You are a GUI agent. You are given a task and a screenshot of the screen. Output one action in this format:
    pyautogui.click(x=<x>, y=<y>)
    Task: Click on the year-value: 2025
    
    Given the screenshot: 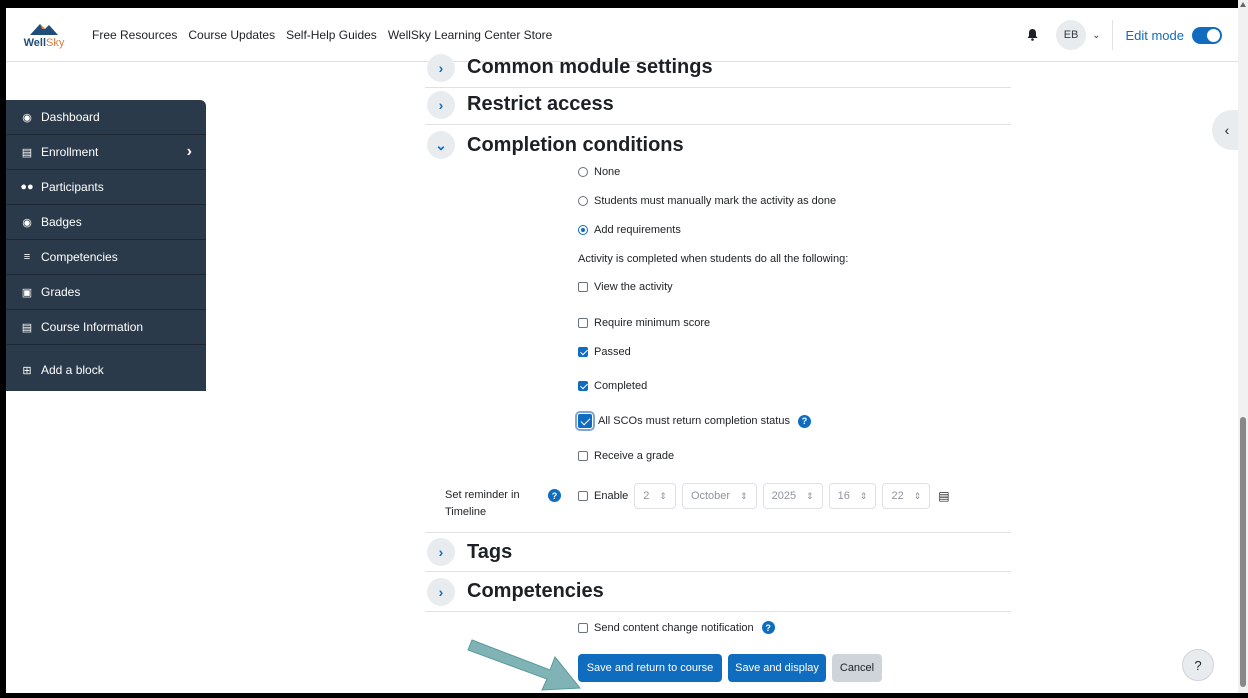 What is the action you would take?
    pyautogui.click(x=784, y=496)
    